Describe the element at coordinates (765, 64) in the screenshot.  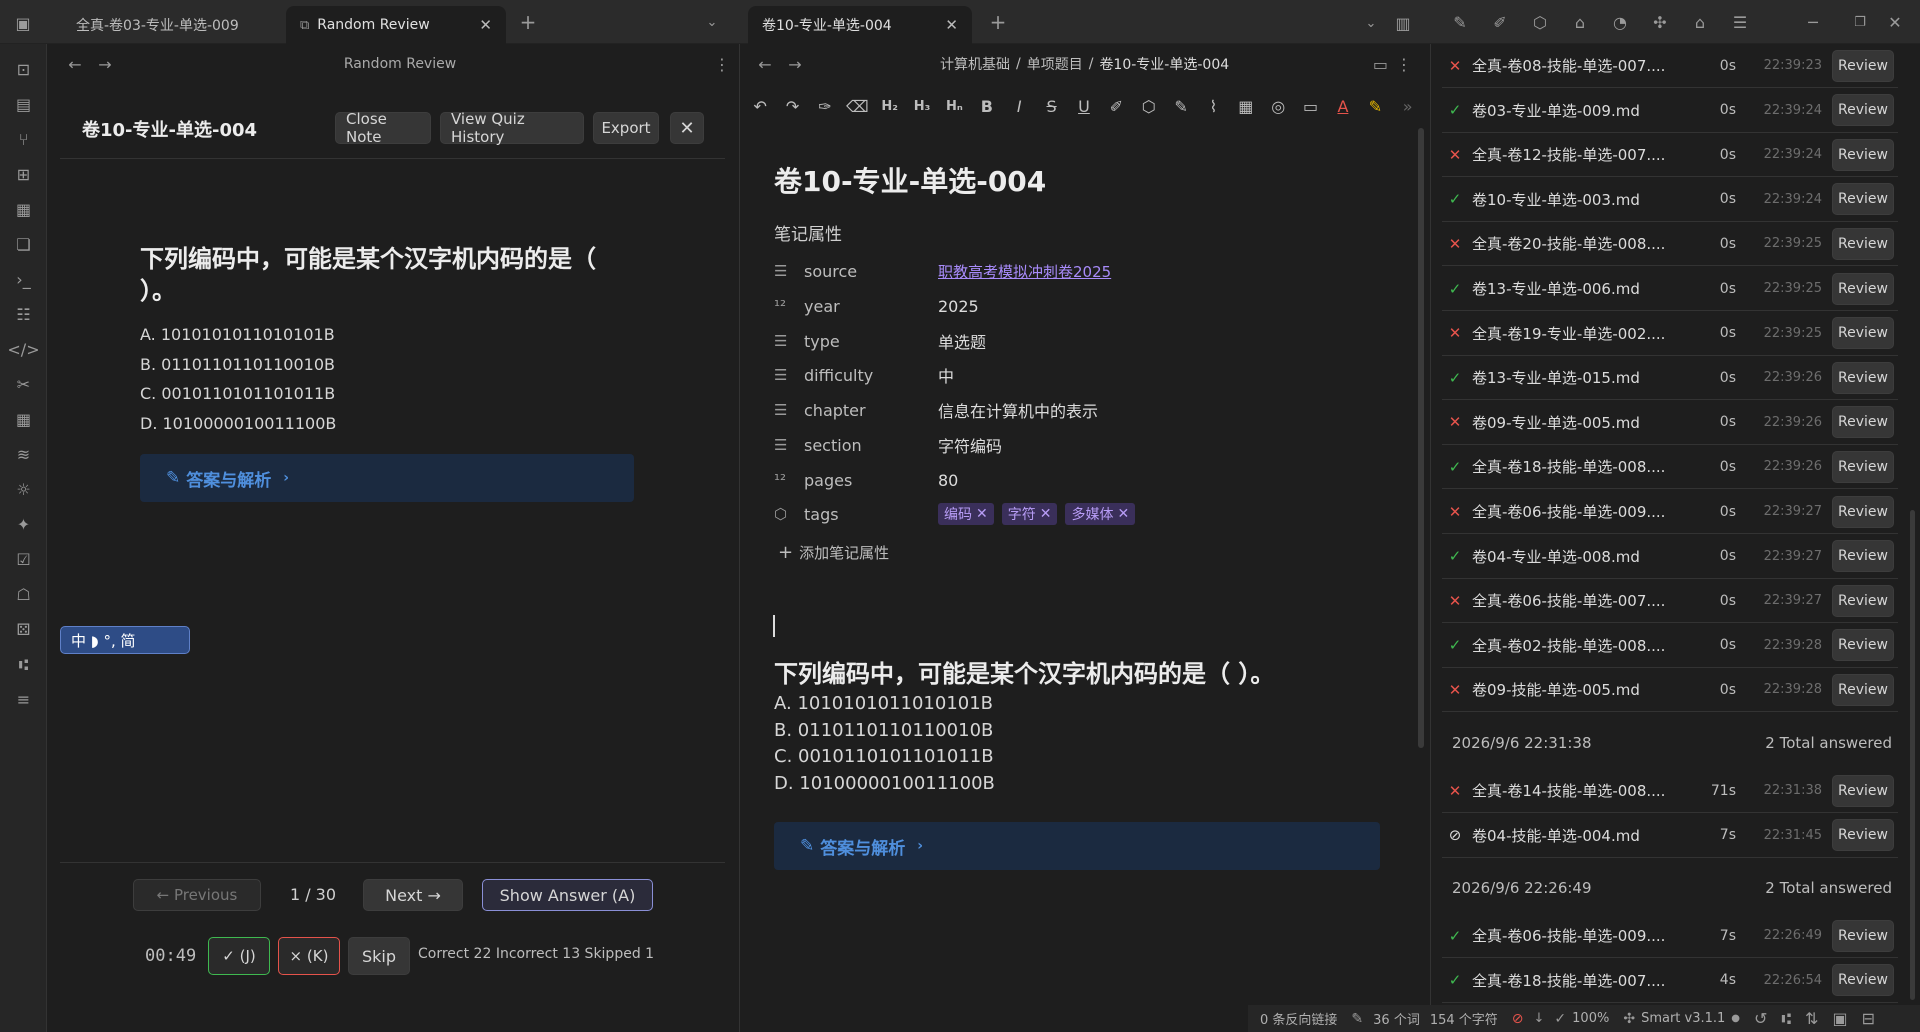
I see `back-arrow-icon: ←` at that location.